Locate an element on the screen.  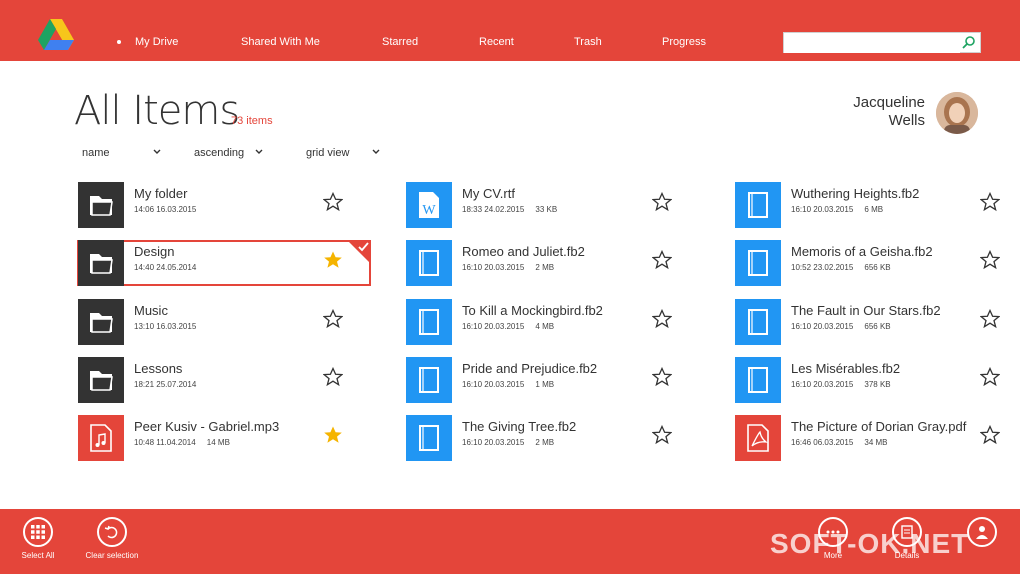
search-box is located at coordinates (882, 42).